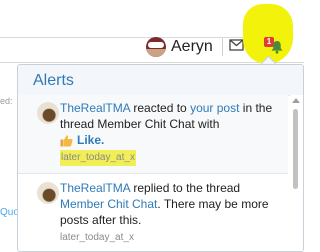  I want to click on alert-post-link: your post, so click(214, 108).